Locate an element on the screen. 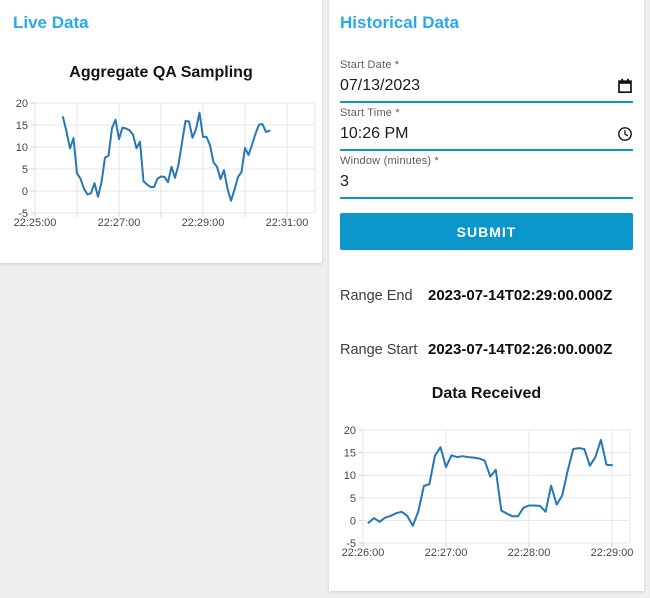  start-date-label: Start Date * is located at coordinates (370, 65).